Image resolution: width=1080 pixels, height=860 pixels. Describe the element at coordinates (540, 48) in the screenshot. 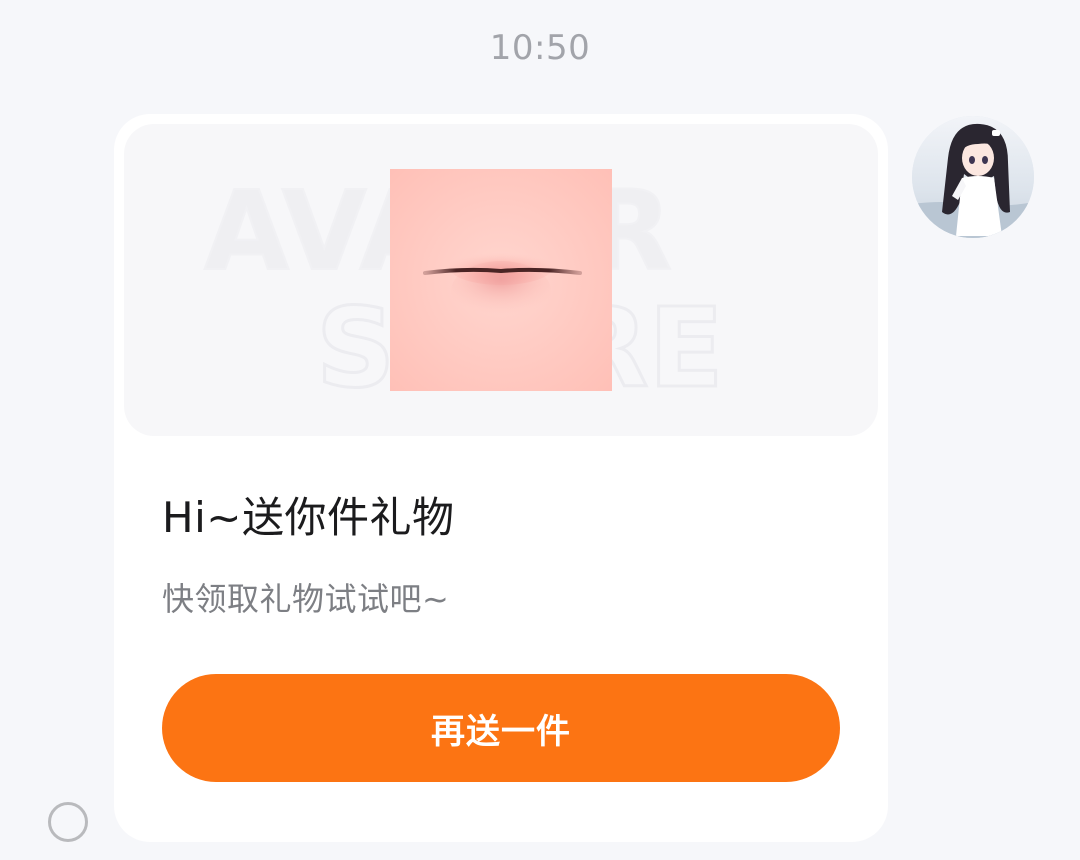

I see `message-timestamp: 10:50` at that location.